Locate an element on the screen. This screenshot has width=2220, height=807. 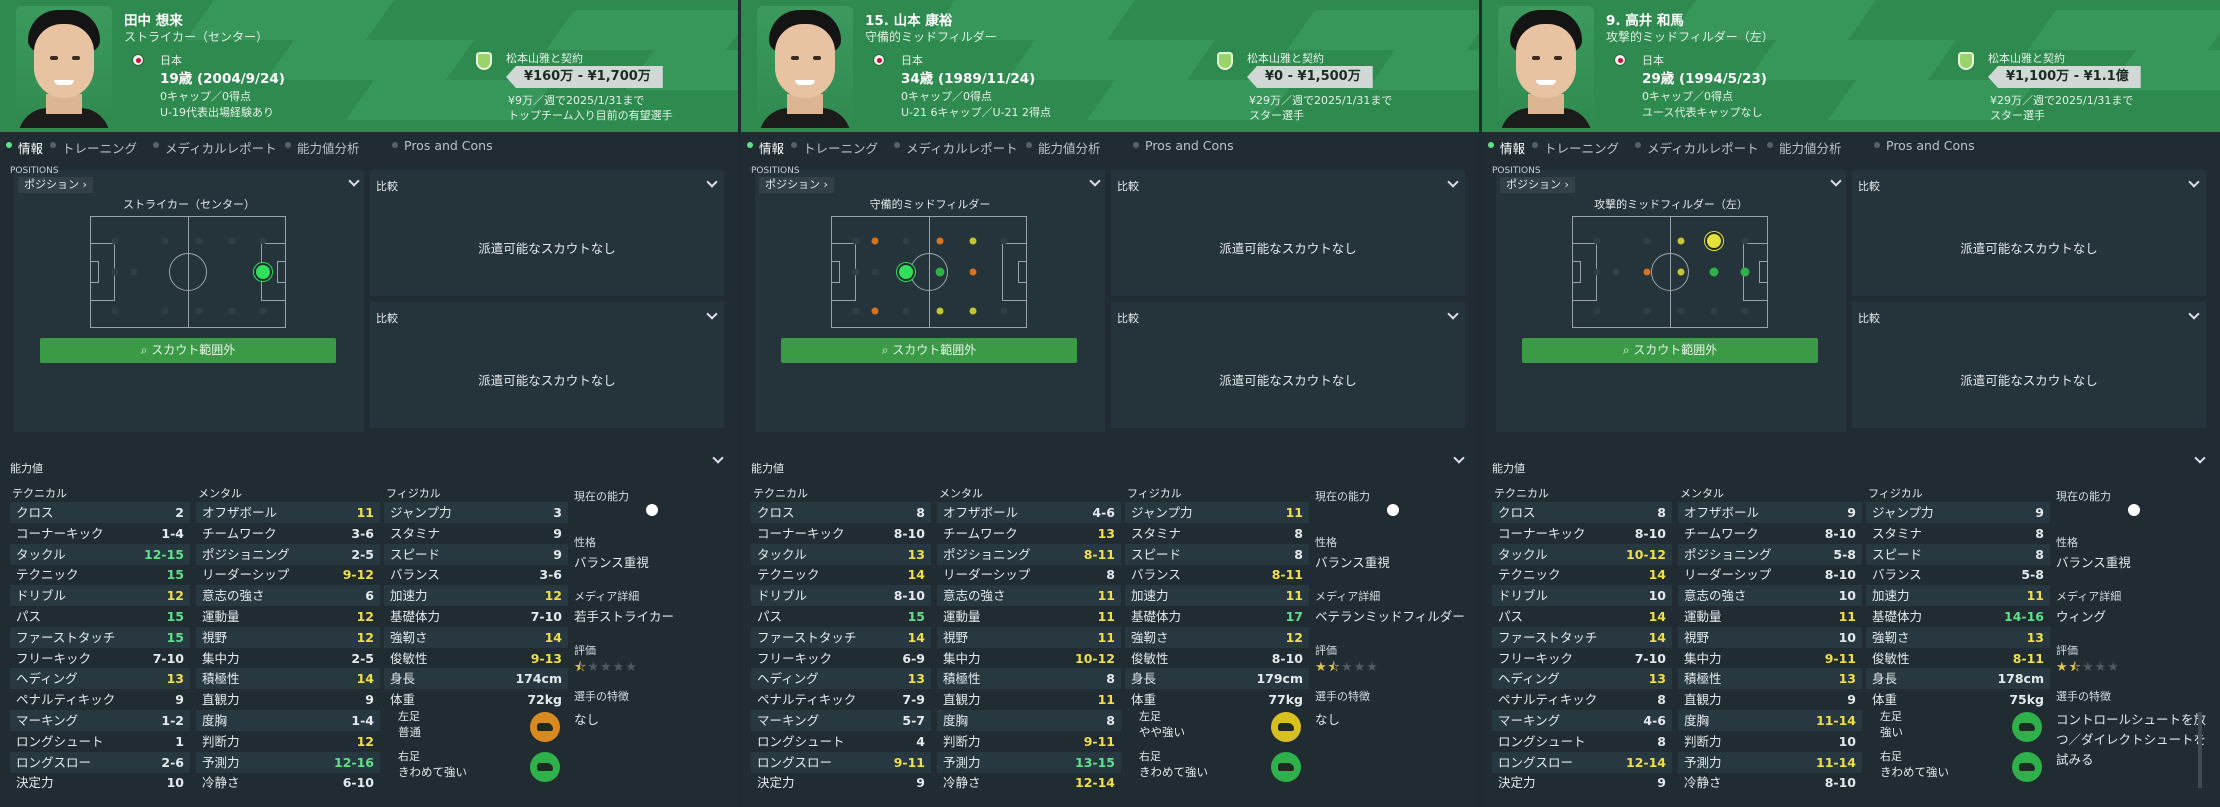
no-scouts-message: 派遣可能なスカウトなし is located at coordinates (2029, 380).